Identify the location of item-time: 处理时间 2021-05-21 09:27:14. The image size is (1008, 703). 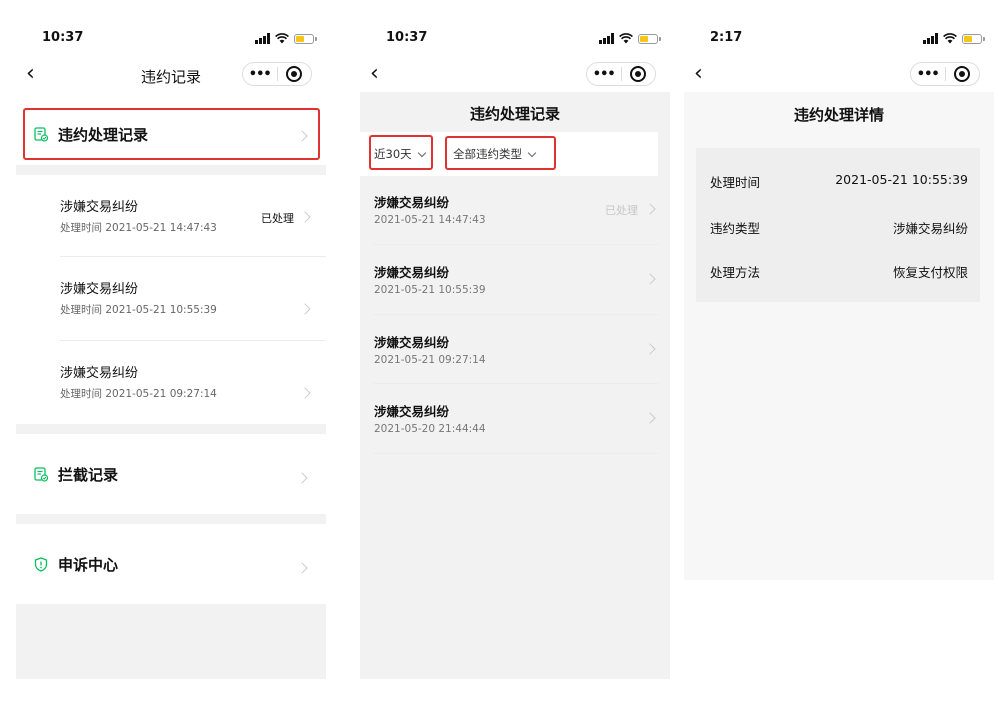
(138, 394).